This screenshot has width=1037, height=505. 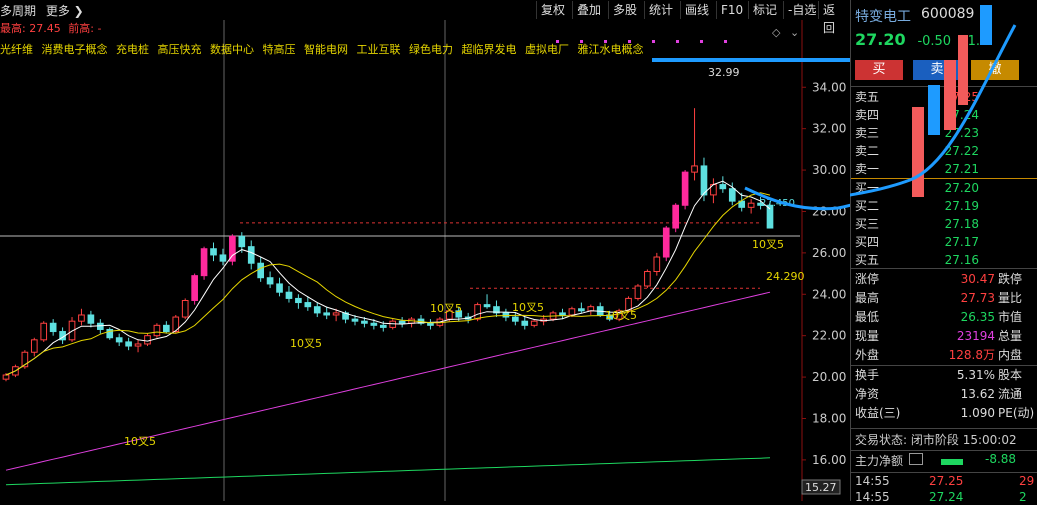 What do you see at coordinates (995, 70) in the screenshot?
I see `cancel-button: 撤` at bounding box center [995, 70].